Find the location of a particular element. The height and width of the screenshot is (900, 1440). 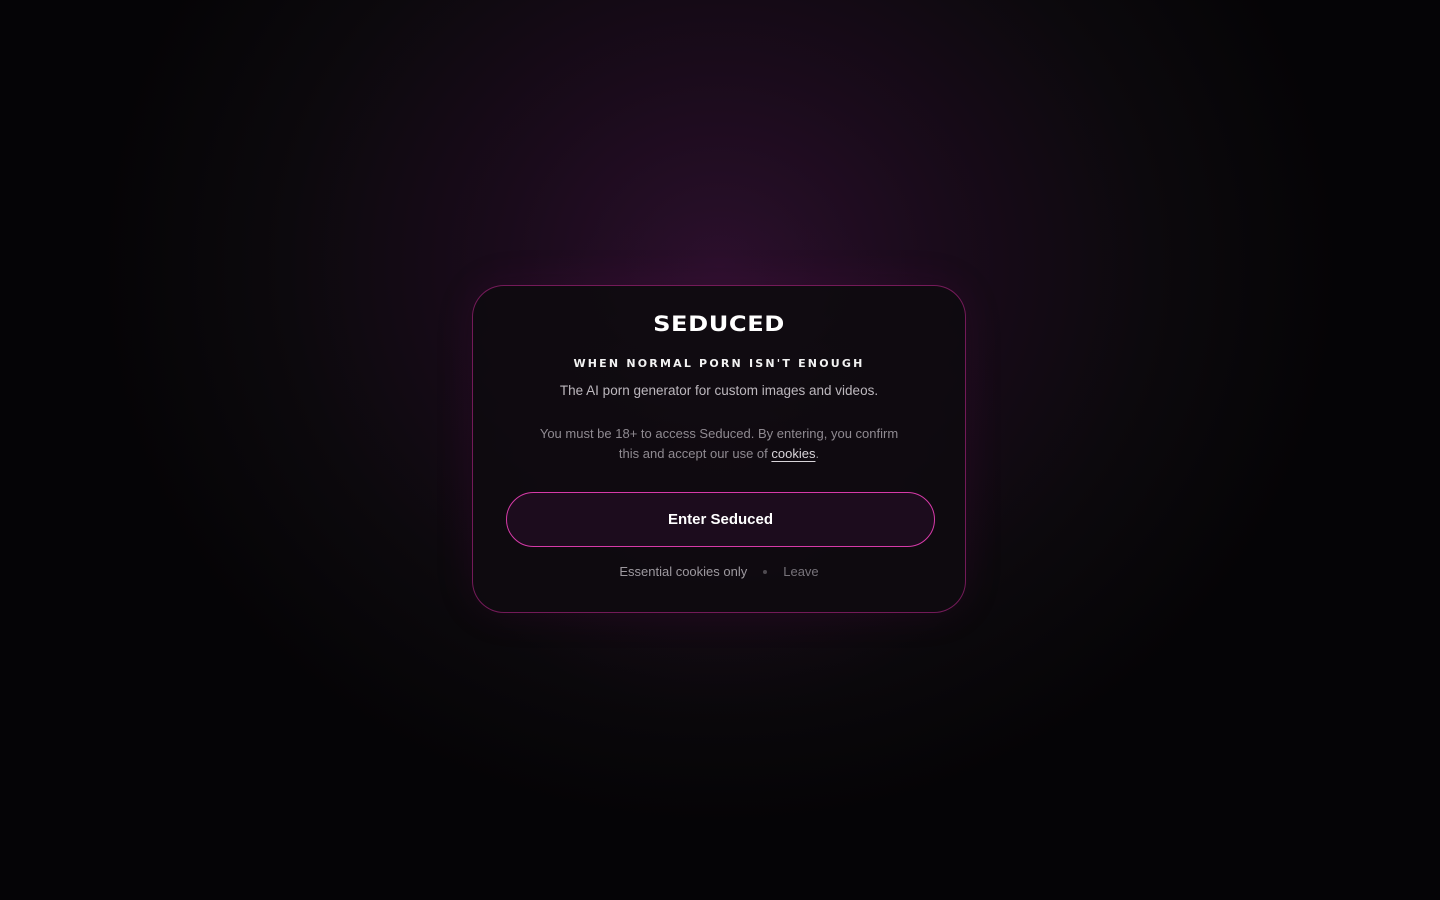

footer-links: Essential cookies only Leave is located at coordinates (719, 571).